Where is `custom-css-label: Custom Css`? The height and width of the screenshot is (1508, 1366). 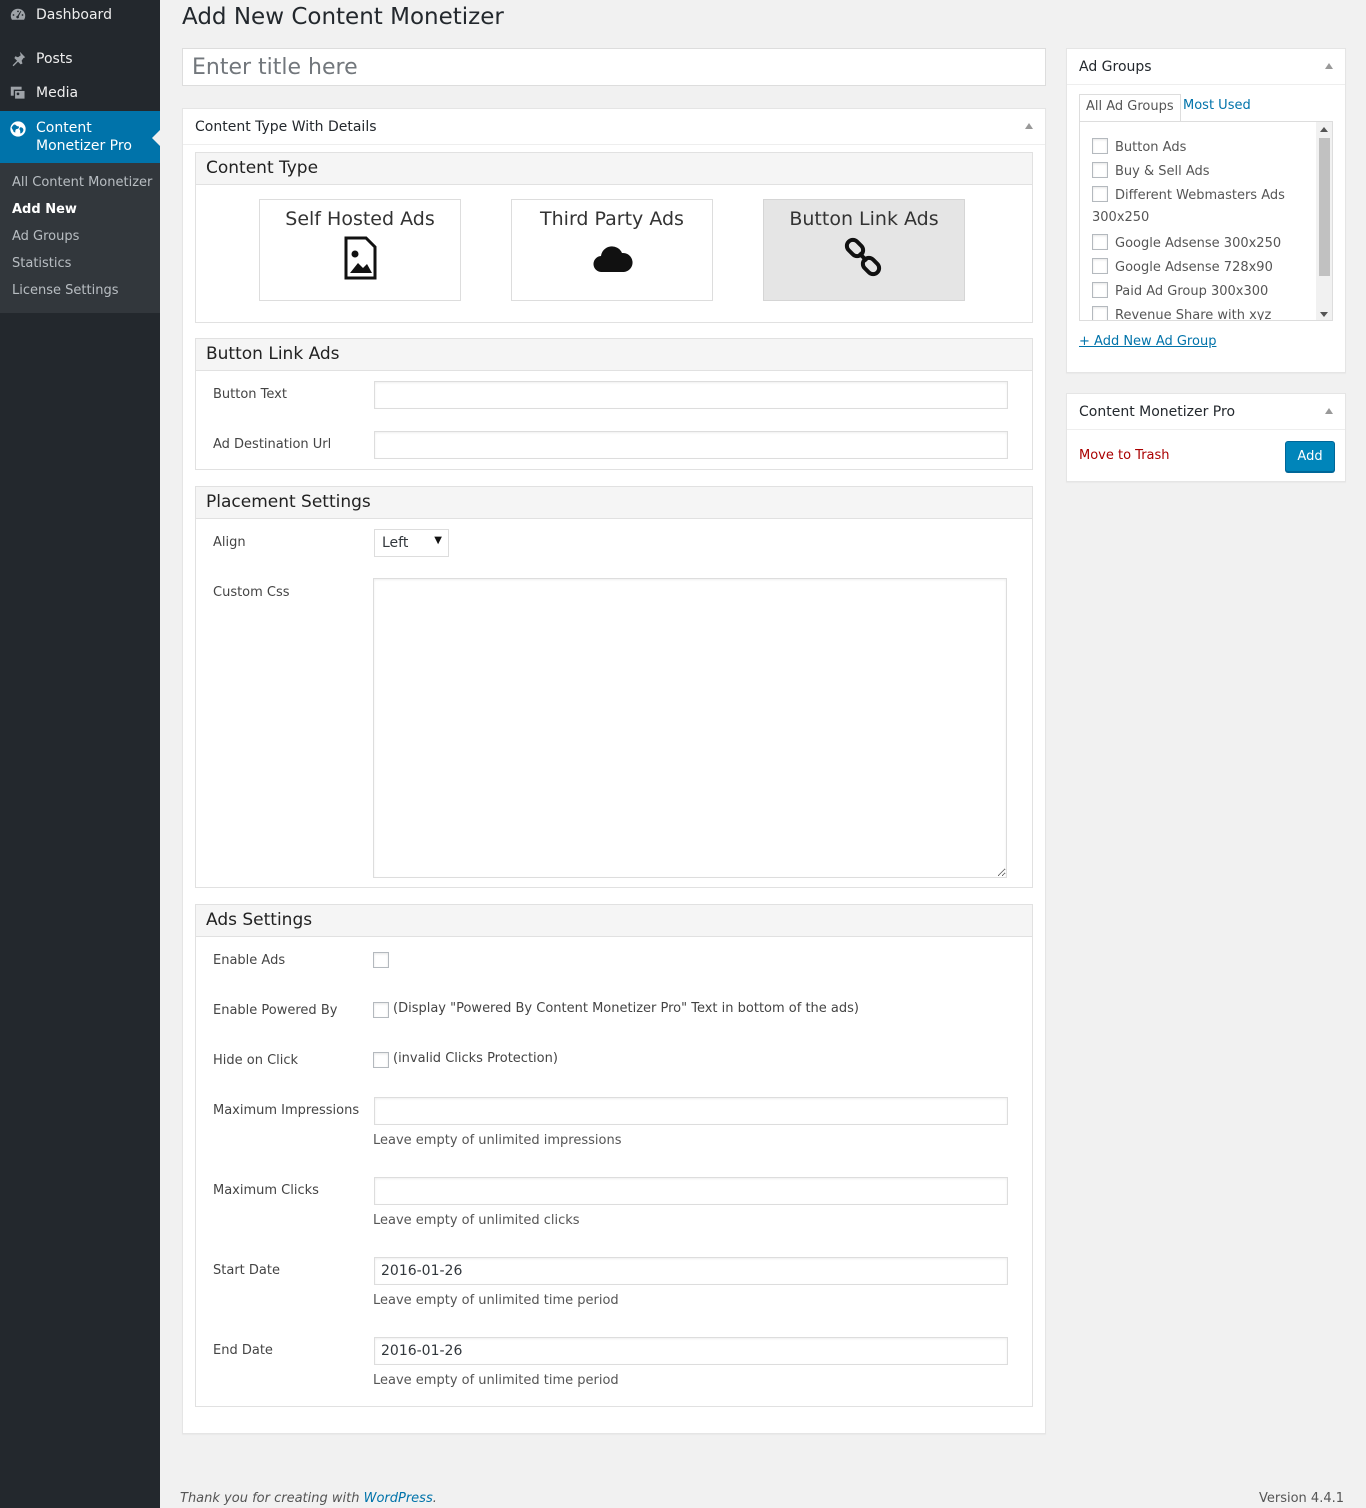
custom-css-label: Custom Css is located at coordinates (251, 592).